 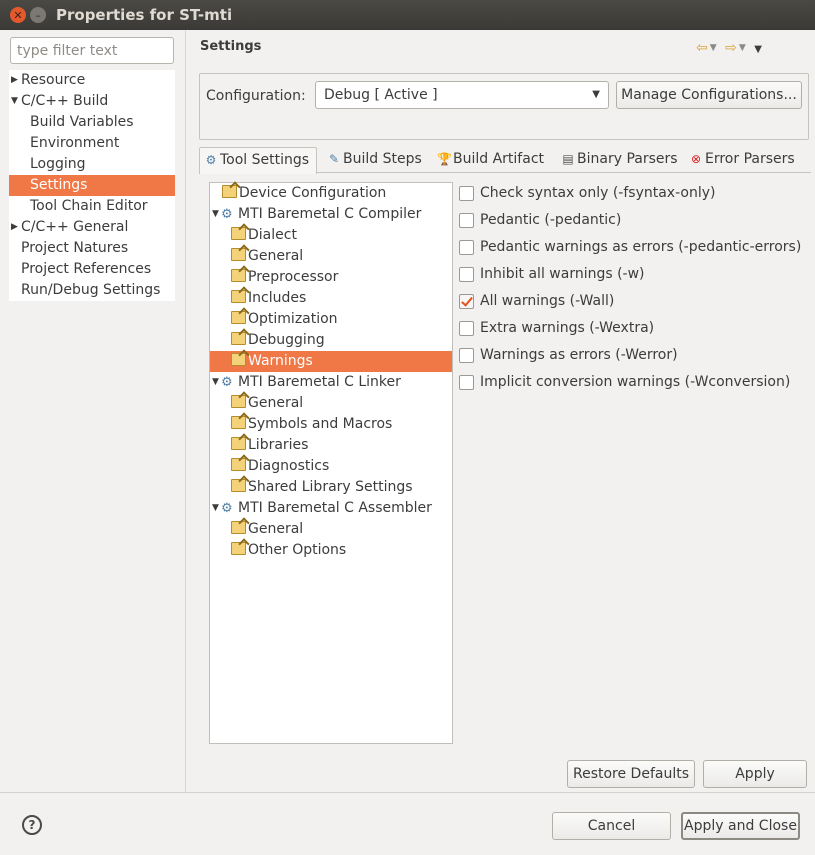 What do you see at coordinates (276, 256) in the screenshot?
I see `tree-item-label: General` at bounding box center [276, 256].